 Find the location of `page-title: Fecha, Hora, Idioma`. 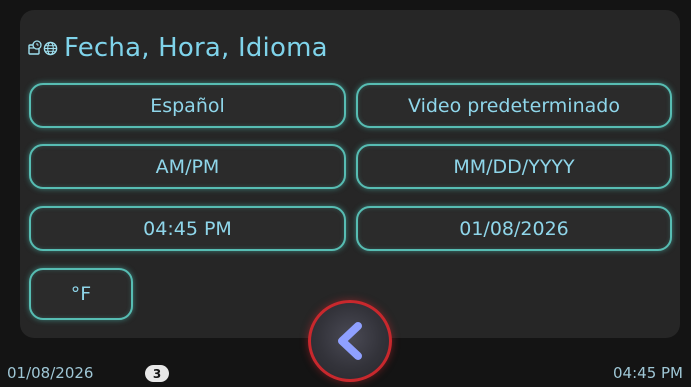

page-title: Fecha, Hora, Idioma is located at coordinates (196, 48).